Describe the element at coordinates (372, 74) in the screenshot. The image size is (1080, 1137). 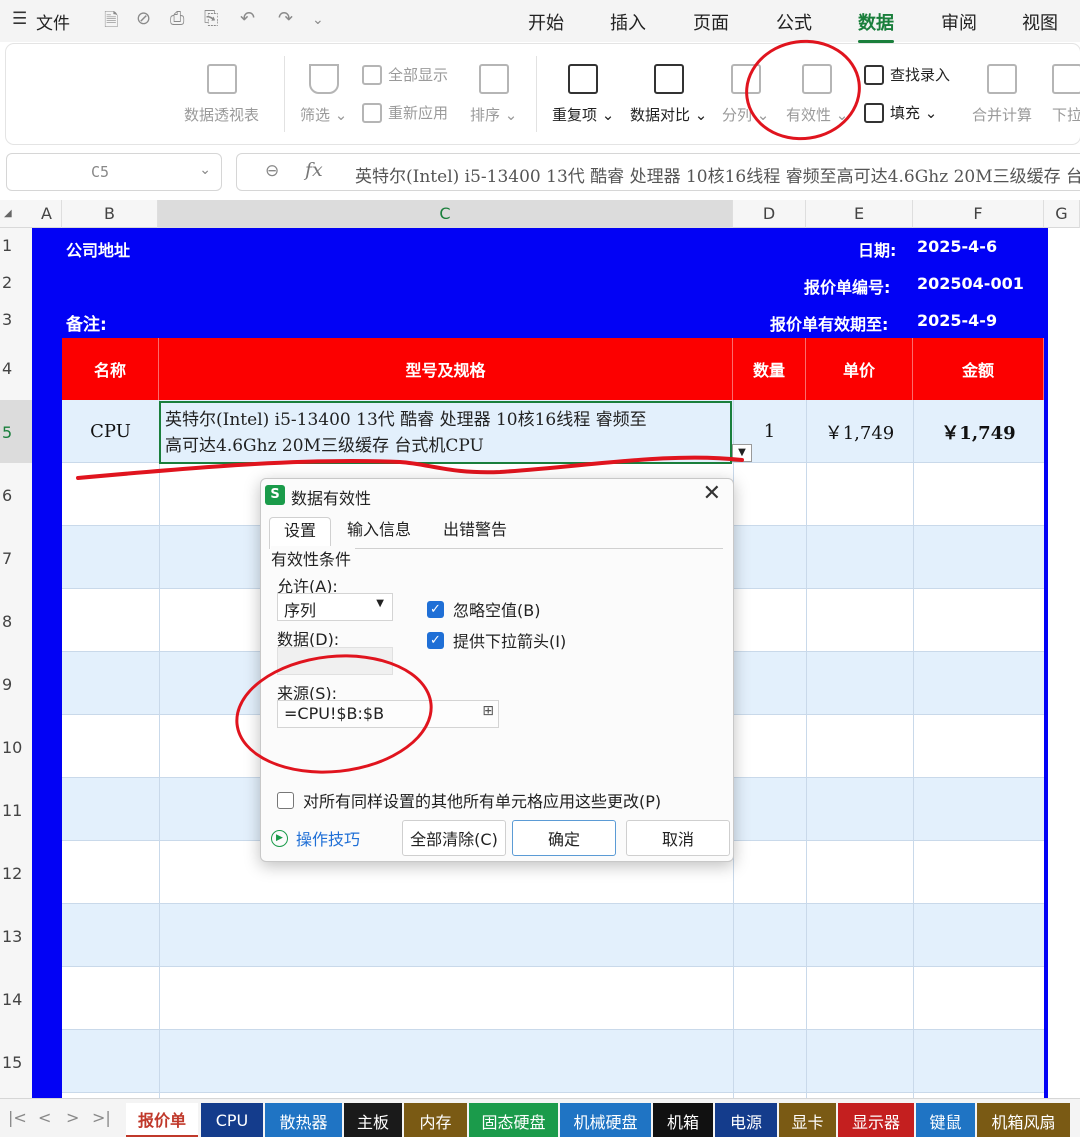
I see `show-all-icon` at that location.